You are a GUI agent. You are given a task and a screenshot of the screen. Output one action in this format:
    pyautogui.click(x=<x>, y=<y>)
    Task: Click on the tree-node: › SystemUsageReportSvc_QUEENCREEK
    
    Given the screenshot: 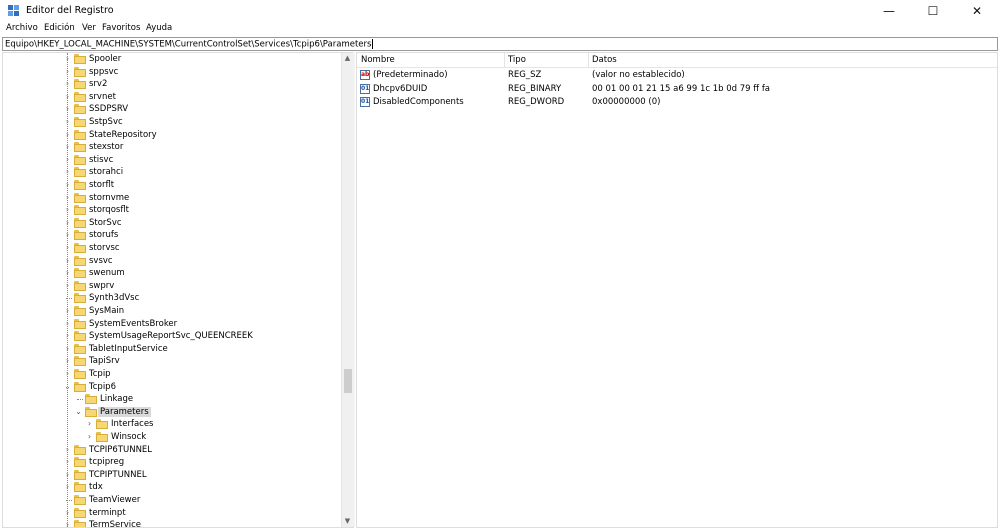 What is the action you would take?
    pyautogui.click(x=171, y=336)
    